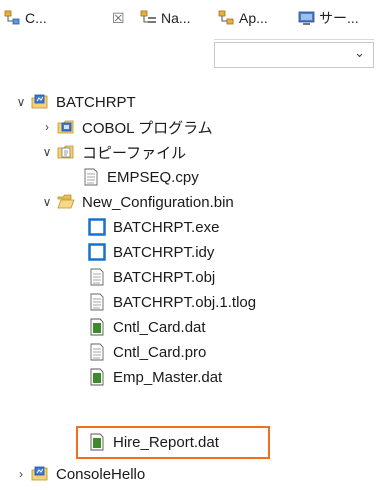 This screenshot has height=490, width=381. Describe the element at coordinates (164, 277) in the screenshot. I see `tree-item-label: BATCHRPT.obj` at that location.